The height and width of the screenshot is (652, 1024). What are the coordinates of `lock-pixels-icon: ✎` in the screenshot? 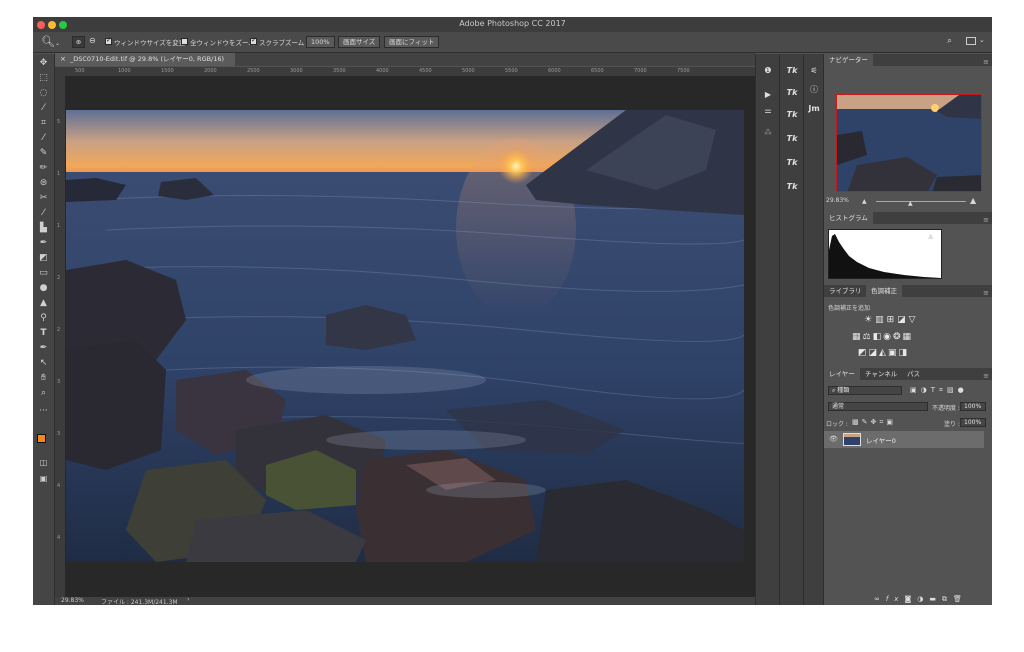 It's located at (866, 422).